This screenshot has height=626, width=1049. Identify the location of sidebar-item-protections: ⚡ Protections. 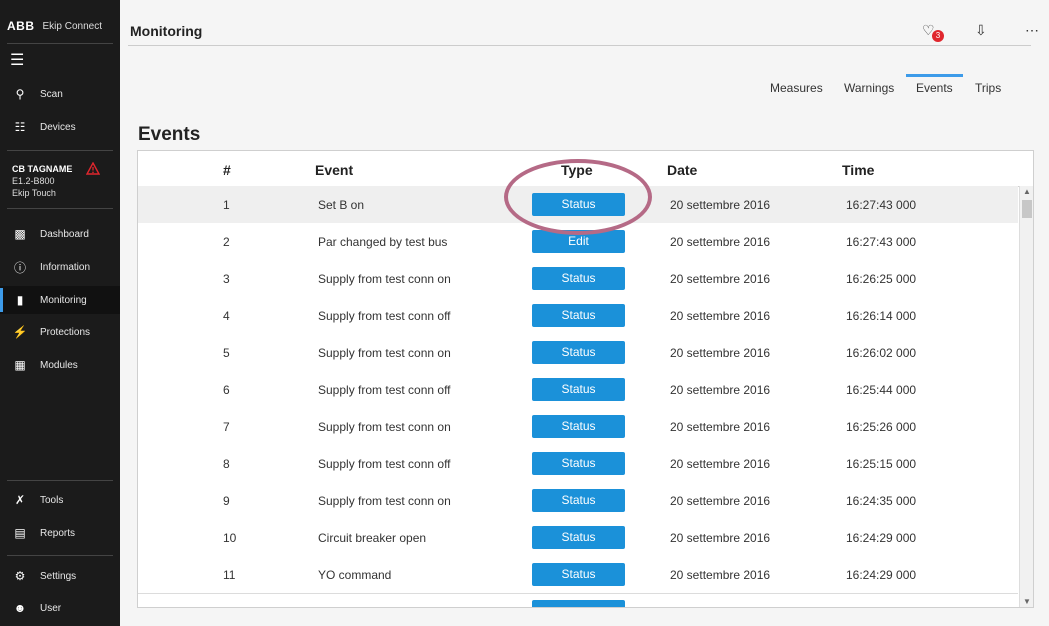
(60, 332).